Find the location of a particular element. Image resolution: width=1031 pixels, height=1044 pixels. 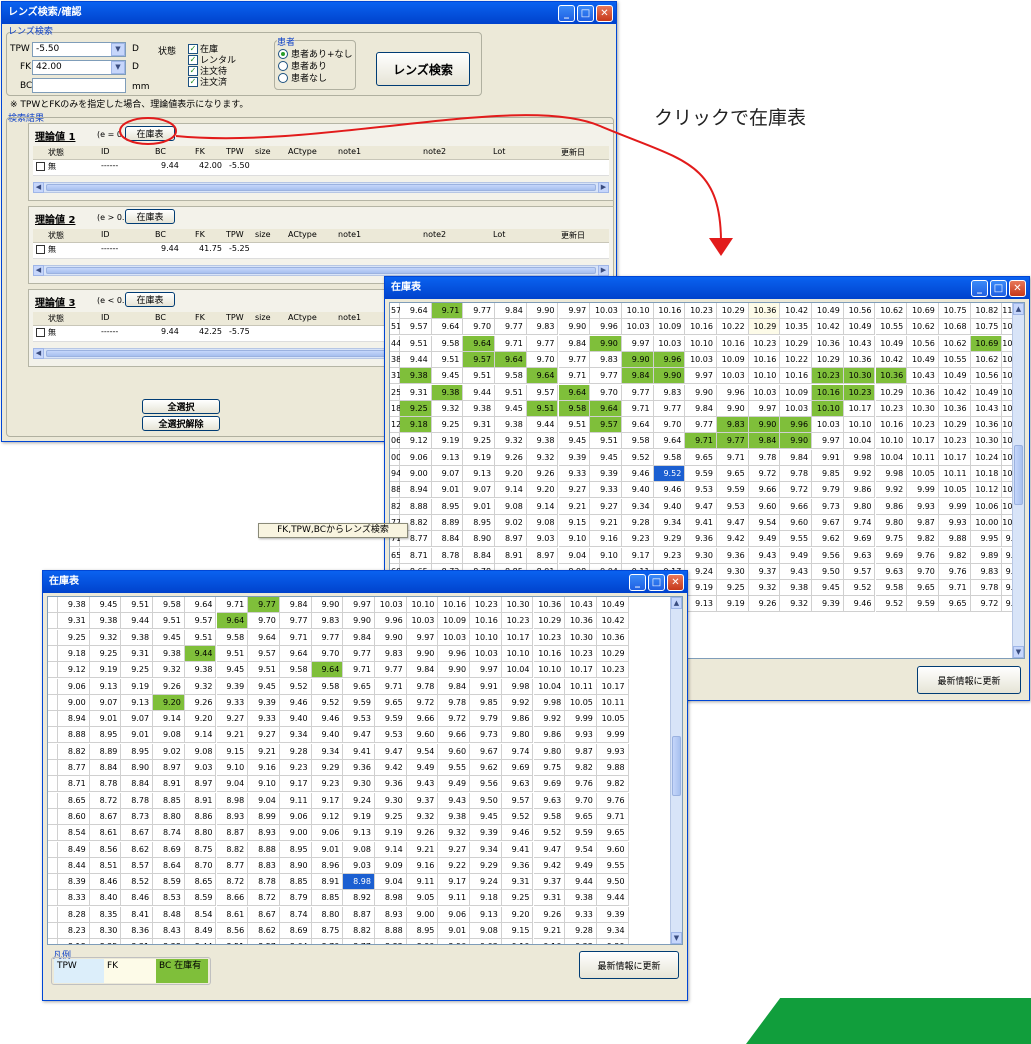

stock-cell: 8.83 is located at coordinates (264, 865).